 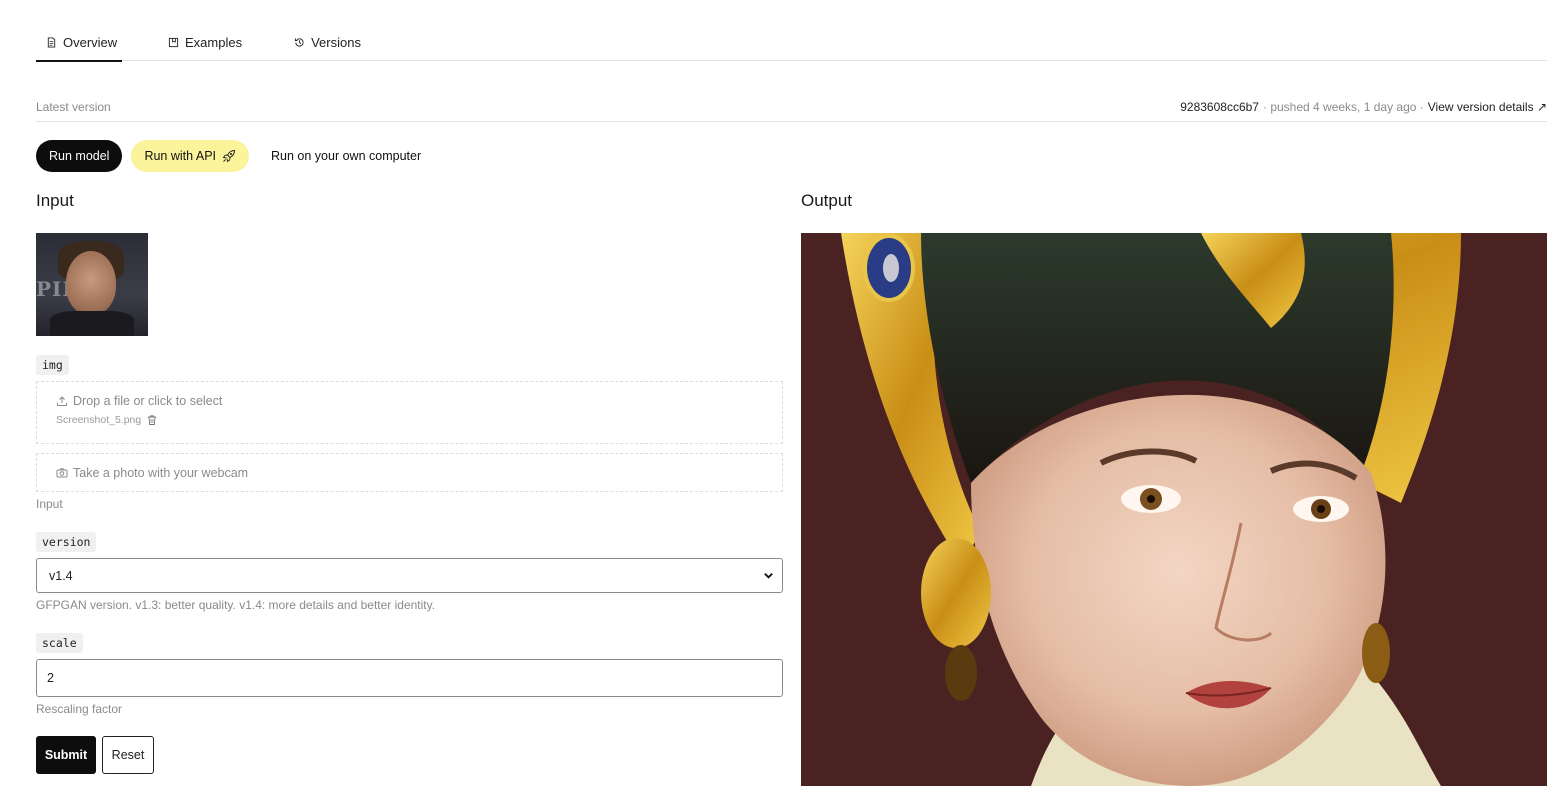 What do you see at coordinates (827, 200) in the screenshot?
I see `output-heading: Output` at bounding box center [827, 200].